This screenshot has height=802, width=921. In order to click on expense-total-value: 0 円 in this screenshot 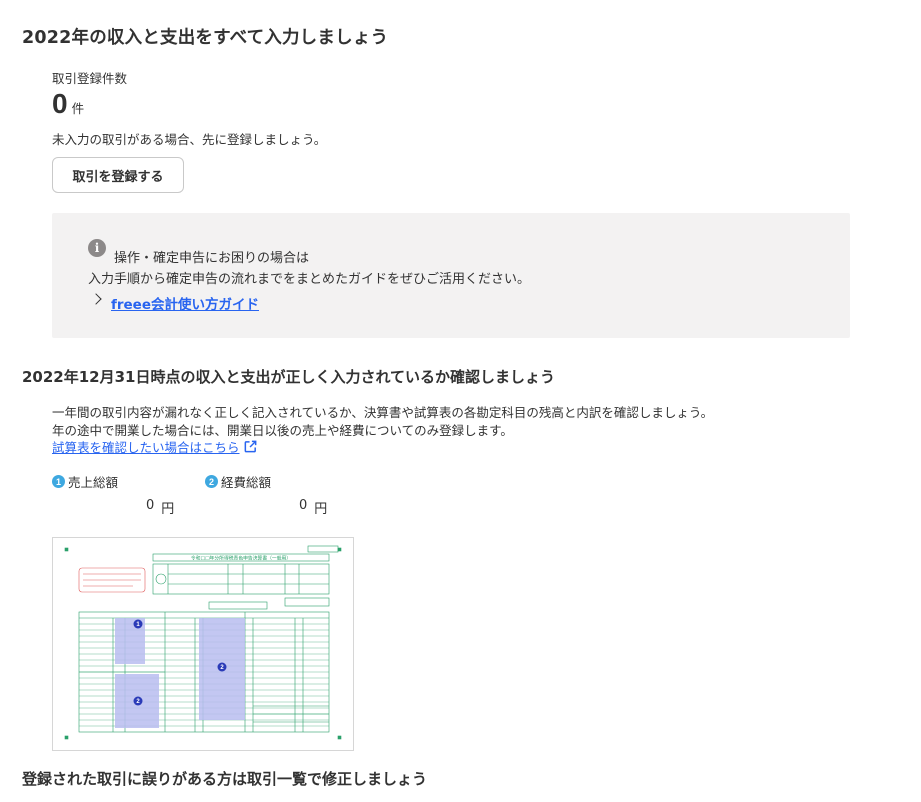, I will do `click(313, 507)`.